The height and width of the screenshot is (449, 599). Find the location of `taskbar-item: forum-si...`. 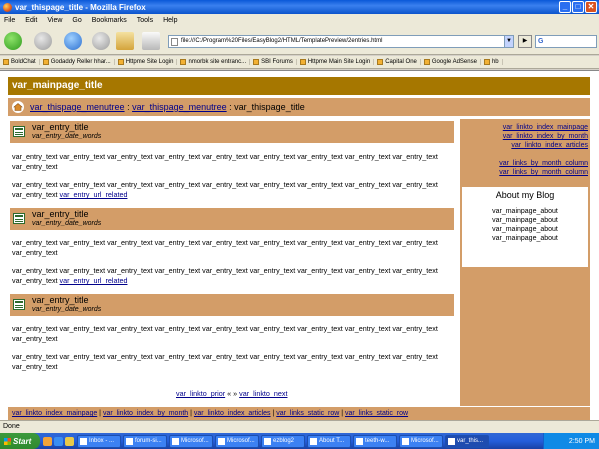

taskbar-item: forum-si... is located at coordinates (145, 441).